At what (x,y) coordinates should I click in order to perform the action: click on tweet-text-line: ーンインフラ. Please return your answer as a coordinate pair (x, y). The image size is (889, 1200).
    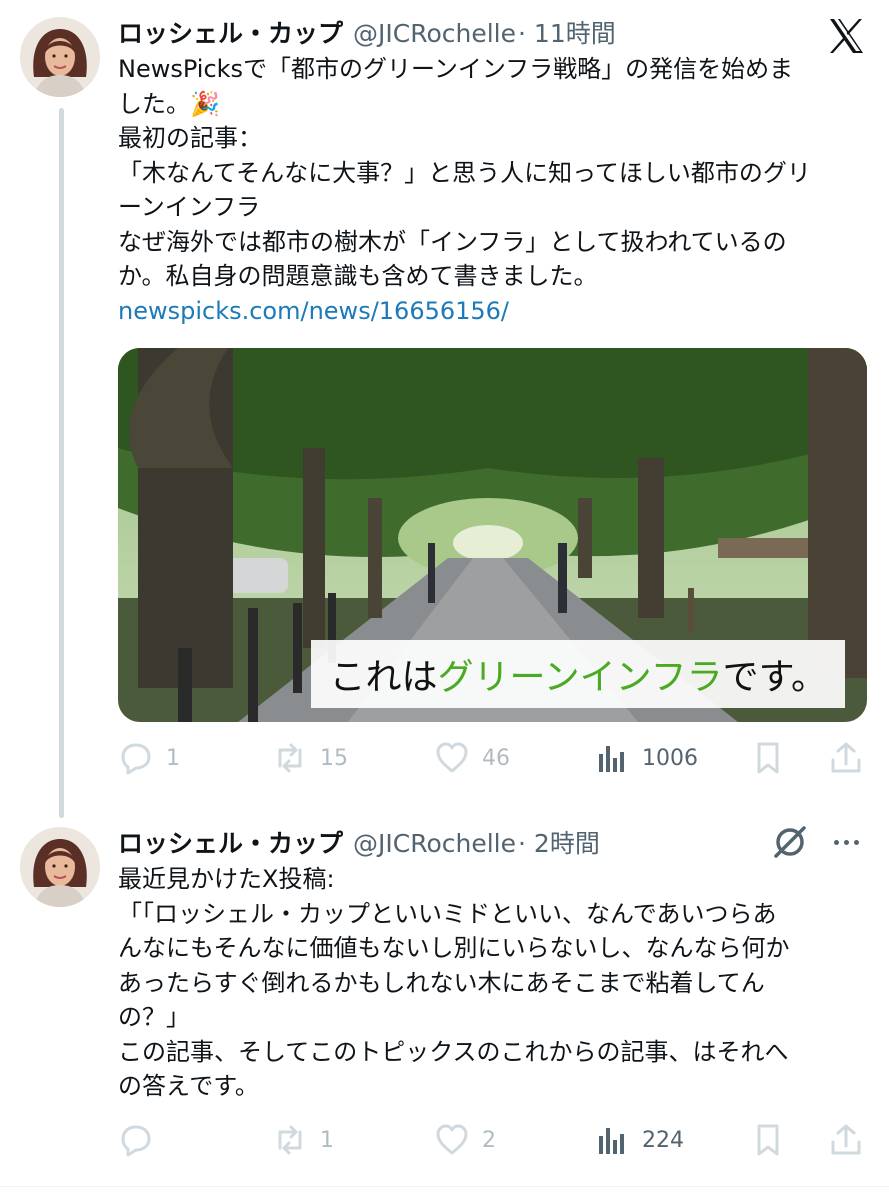
    Looking at the image, I should click on (189, 207).